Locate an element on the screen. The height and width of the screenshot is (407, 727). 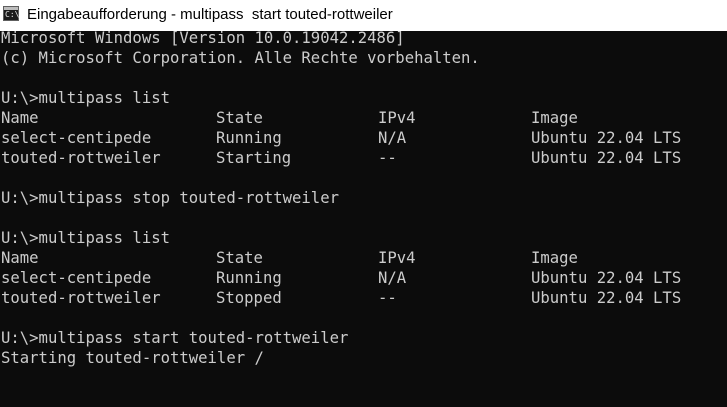
instance-state: Stopped is located at coordinates (249, 298).